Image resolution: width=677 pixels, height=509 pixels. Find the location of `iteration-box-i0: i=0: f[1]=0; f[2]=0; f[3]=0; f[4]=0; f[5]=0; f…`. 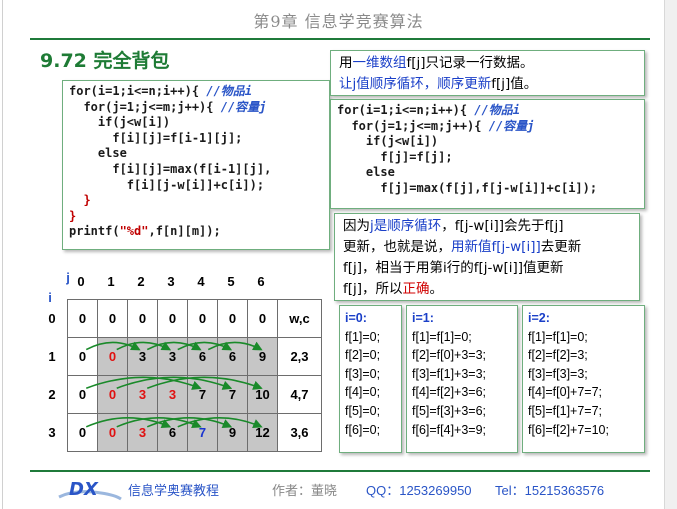

iteration-box-i0: i=0: f[1]=0; f[2]=0; f[3]=0; f[4]=0; f[5]=0; f… is located at coordinates (370, 379).